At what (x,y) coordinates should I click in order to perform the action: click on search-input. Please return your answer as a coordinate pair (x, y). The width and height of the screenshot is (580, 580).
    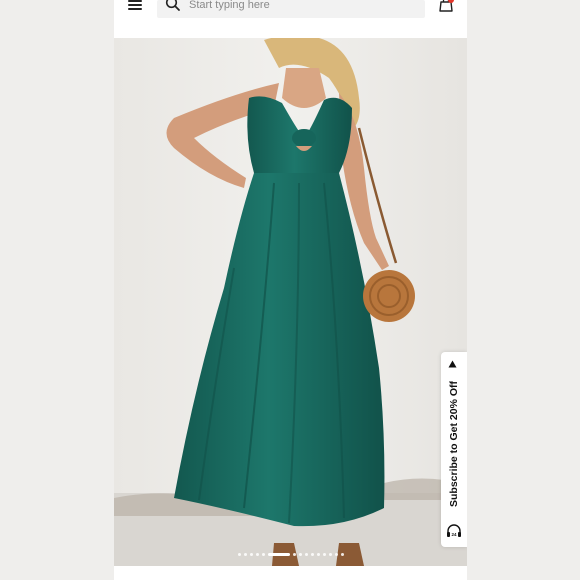
    Looking at the image, I should click on (299, 6).